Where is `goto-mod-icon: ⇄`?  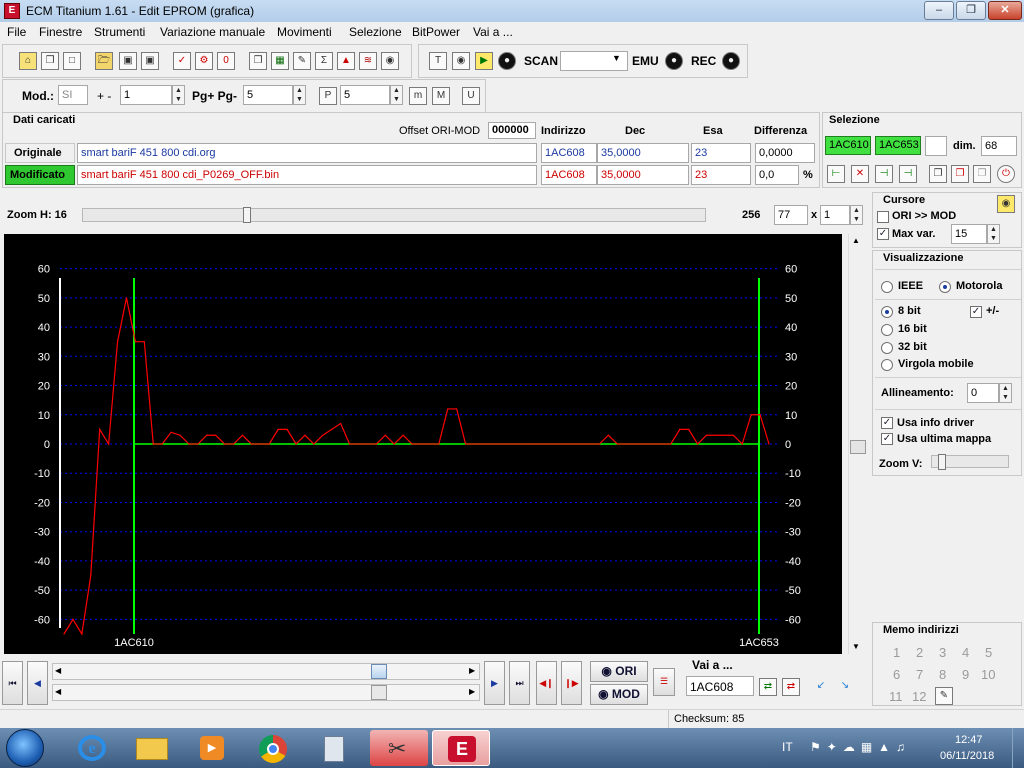 goto-mod-icon: ⇄ is located at coordinates (791, 687).